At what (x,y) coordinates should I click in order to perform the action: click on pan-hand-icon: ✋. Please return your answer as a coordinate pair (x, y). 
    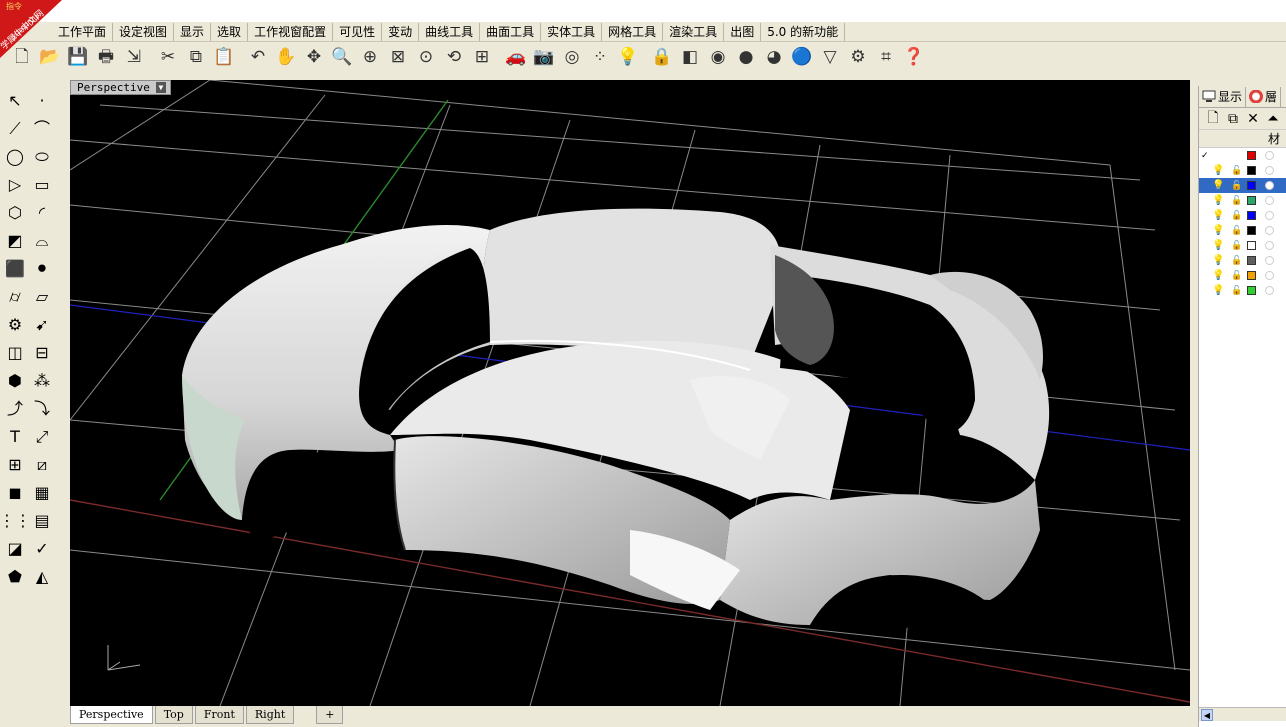
    Looking at the image, I should click on (286, 57).